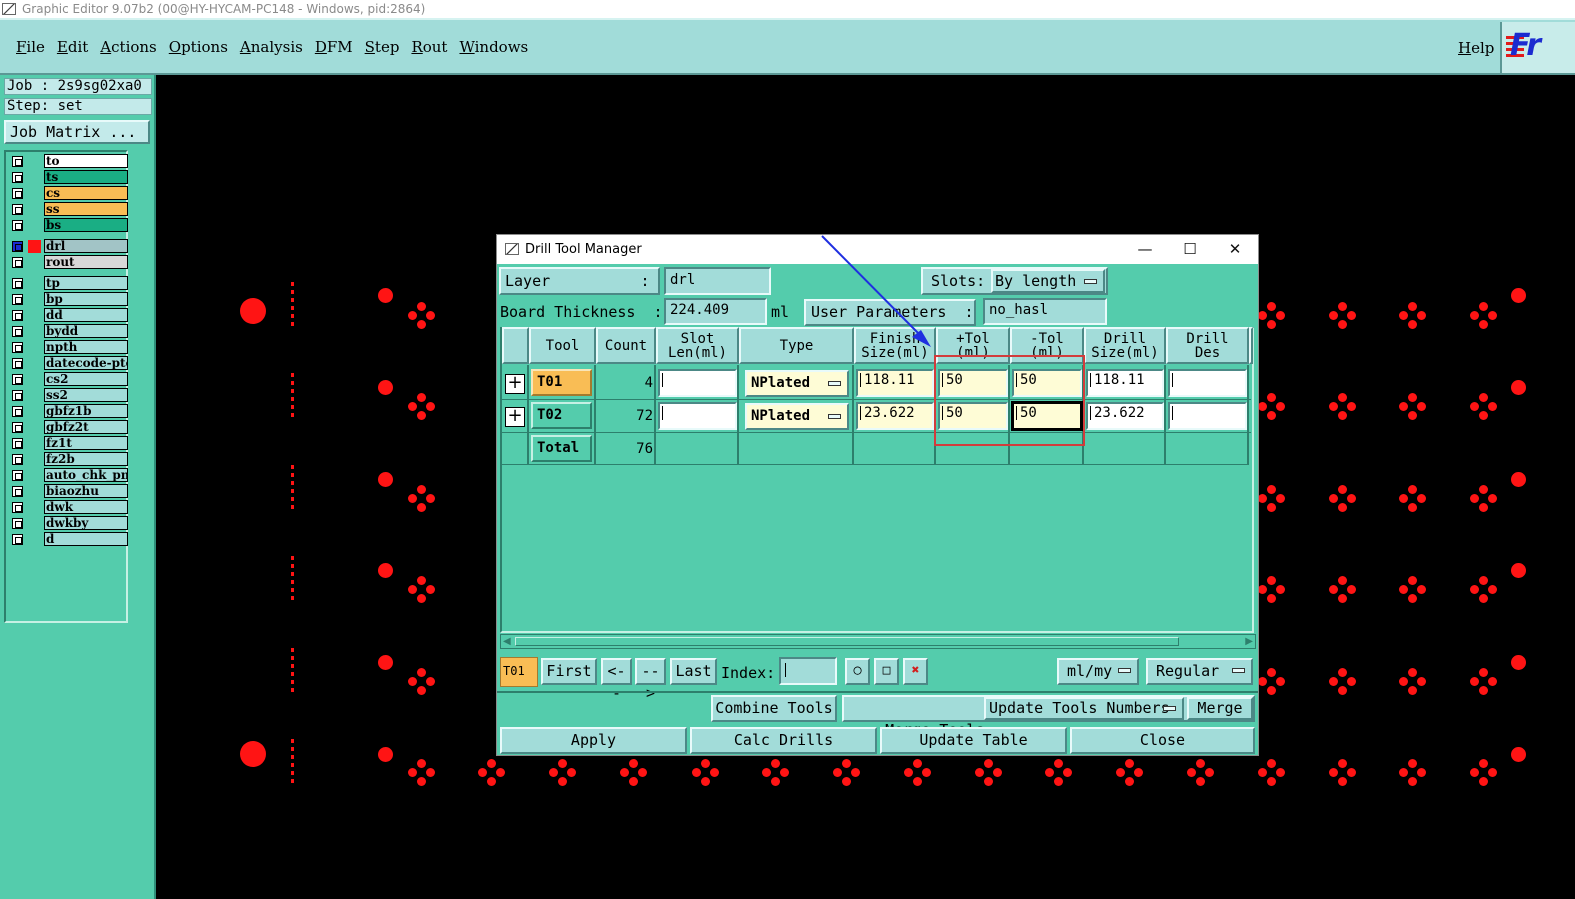 The height and width of the screenshot is (899, 1575). I want to click on update-numbers-dropdown: Update Tools Numbers, so click(1084, 708).